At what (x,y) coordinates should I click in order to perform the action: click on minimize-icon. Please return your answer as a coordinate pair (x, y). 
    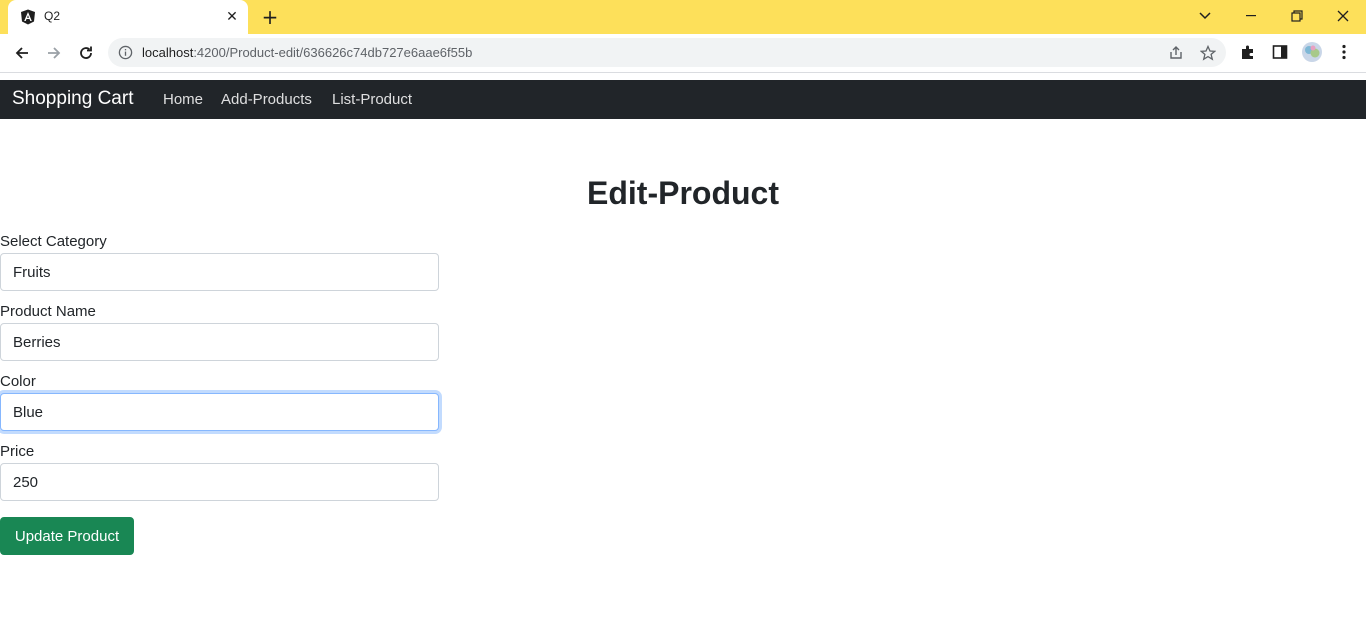
    Looking at the image, I should click on (1251, 16).